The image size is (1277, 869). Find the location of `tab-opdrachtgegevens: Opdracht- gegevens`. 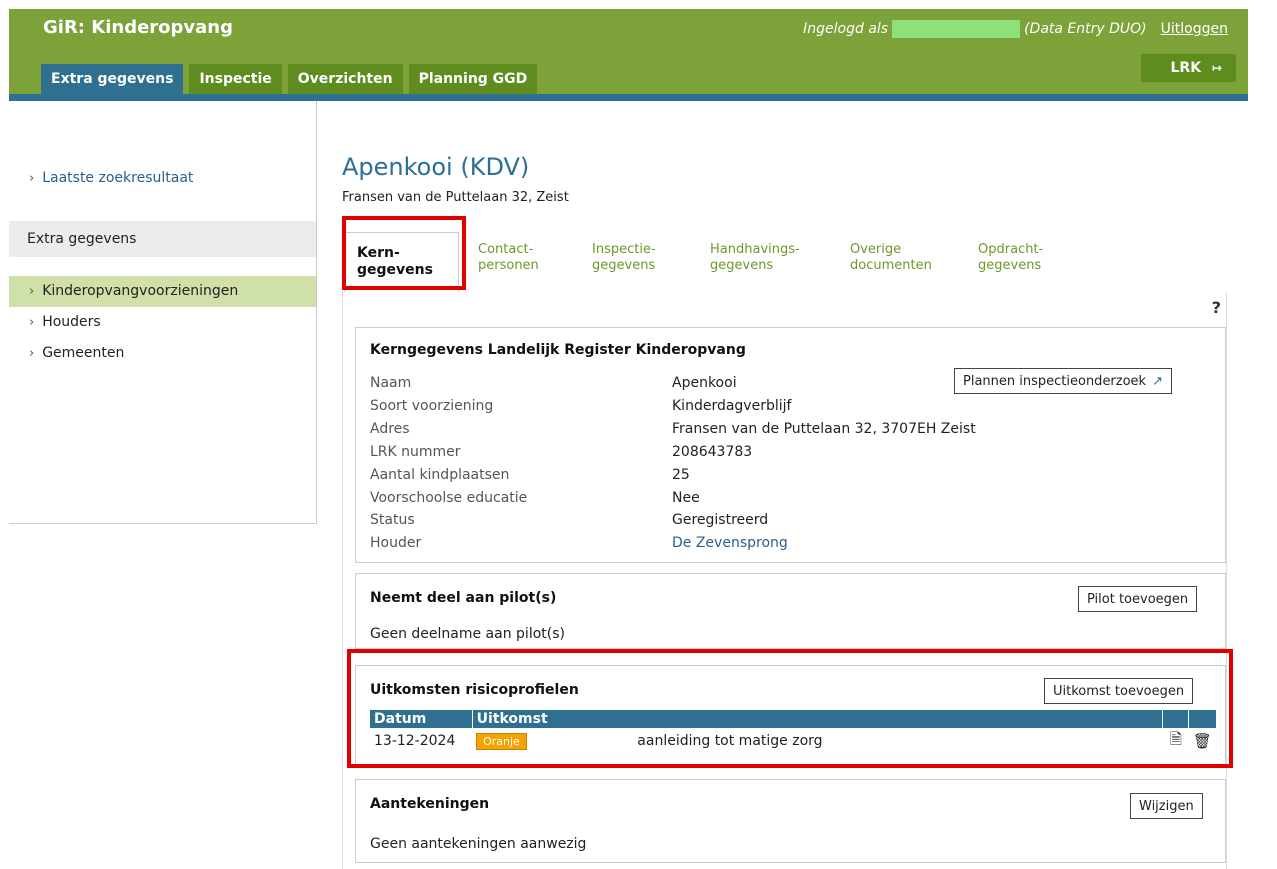

tab-opdrachtgegevens: Opdracht- gegevens is located at coordinates (1010, 258).